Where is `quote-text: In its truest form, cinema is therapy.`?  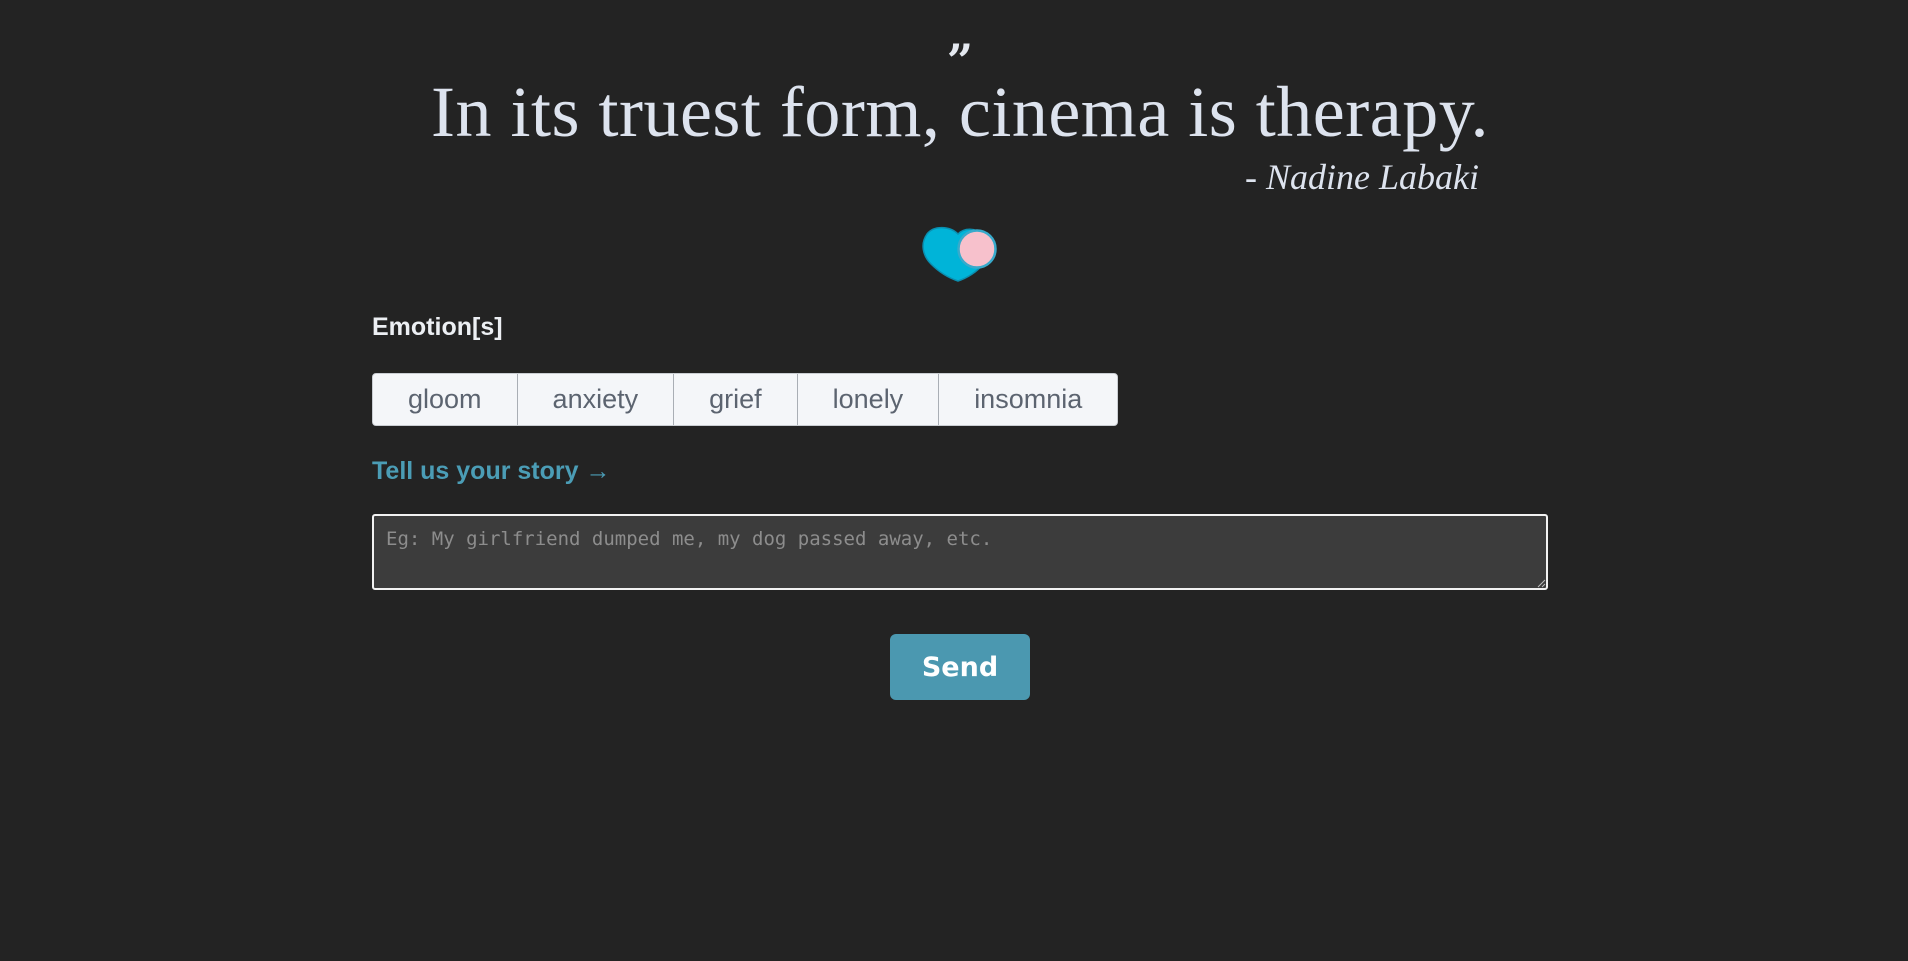
quote-text: In its truest form, cinema is therapy. is located at coordinates (960, 112).